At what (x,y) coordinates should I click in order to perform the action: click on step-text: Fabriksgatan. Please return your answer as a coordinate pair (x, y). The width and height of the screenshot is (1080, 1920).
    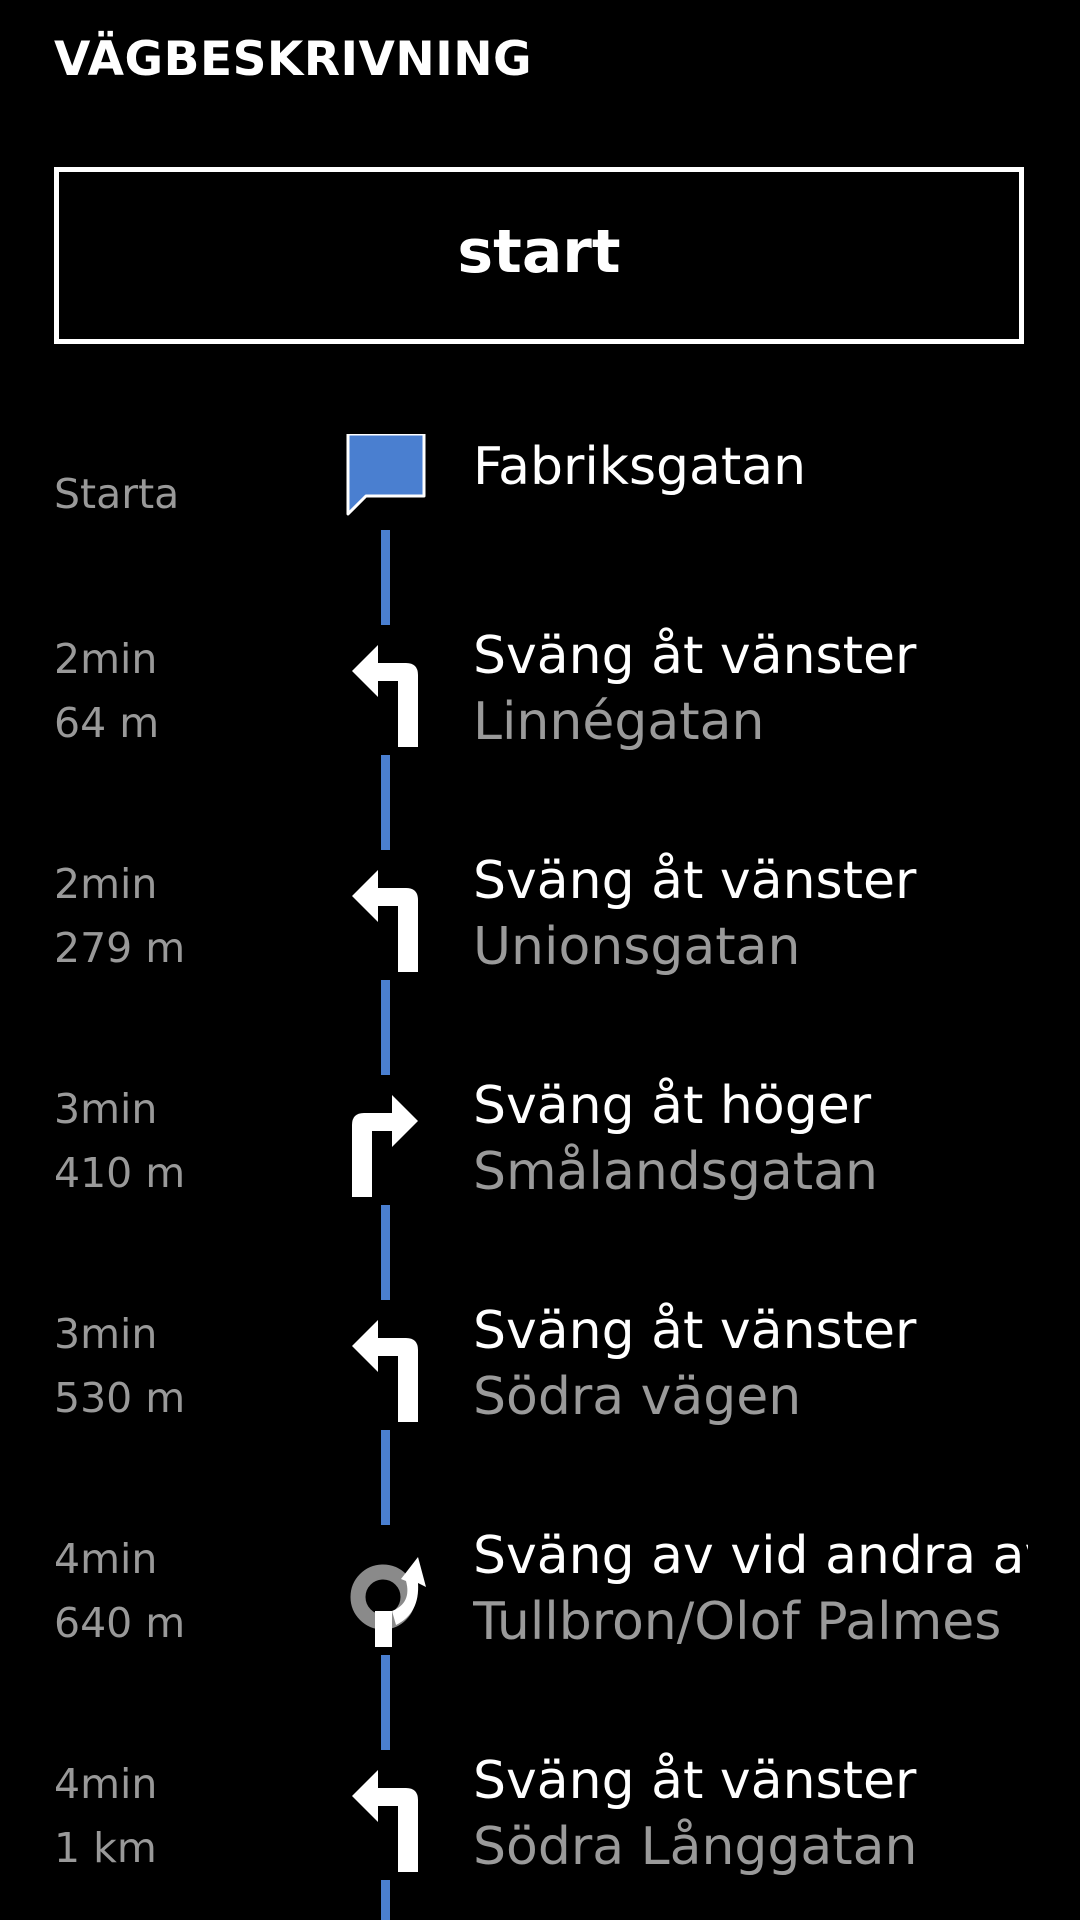
    Looking at the image, I should click on (750, 465).